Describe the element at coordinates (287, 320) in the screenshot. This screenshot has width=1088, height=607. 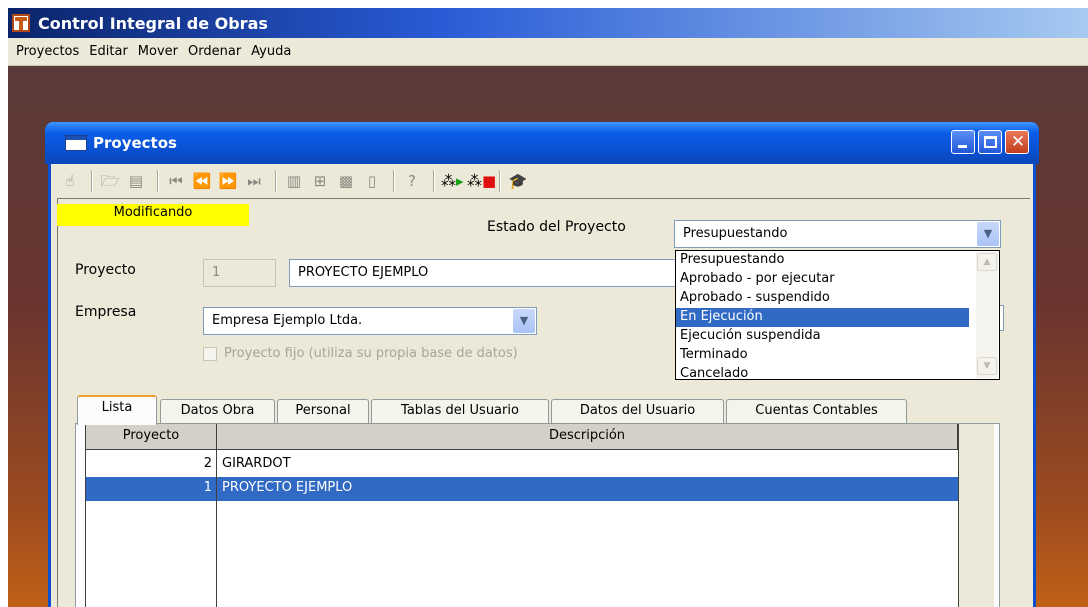
I see `empresa-select-value: Empresa Ejemplo Ltda.` at that location.